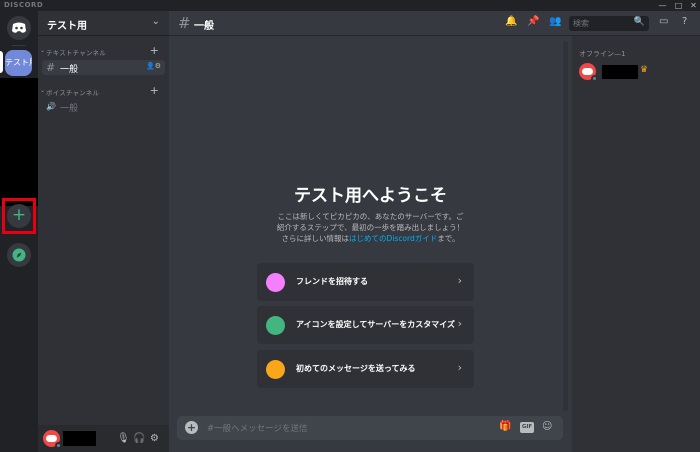  What do you see at coordinates (275, 282) in the screenshot?
I see `invite-icon` at bounding box center [275, 282].